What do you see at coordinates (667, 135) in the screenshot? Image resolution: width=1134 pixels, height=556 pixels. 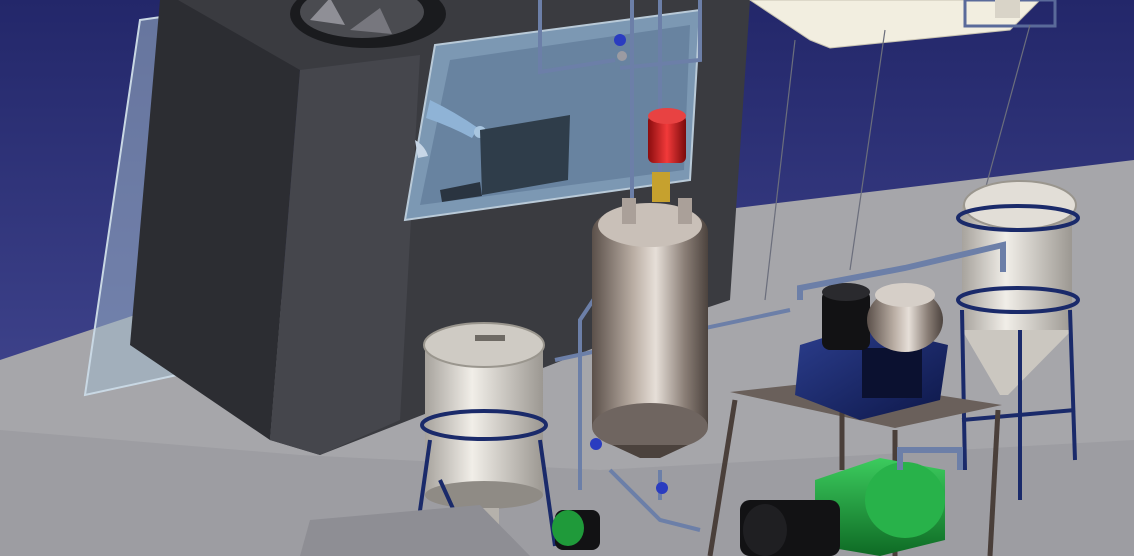 I see `red-motor-icon` at bounding box center [667, 135].